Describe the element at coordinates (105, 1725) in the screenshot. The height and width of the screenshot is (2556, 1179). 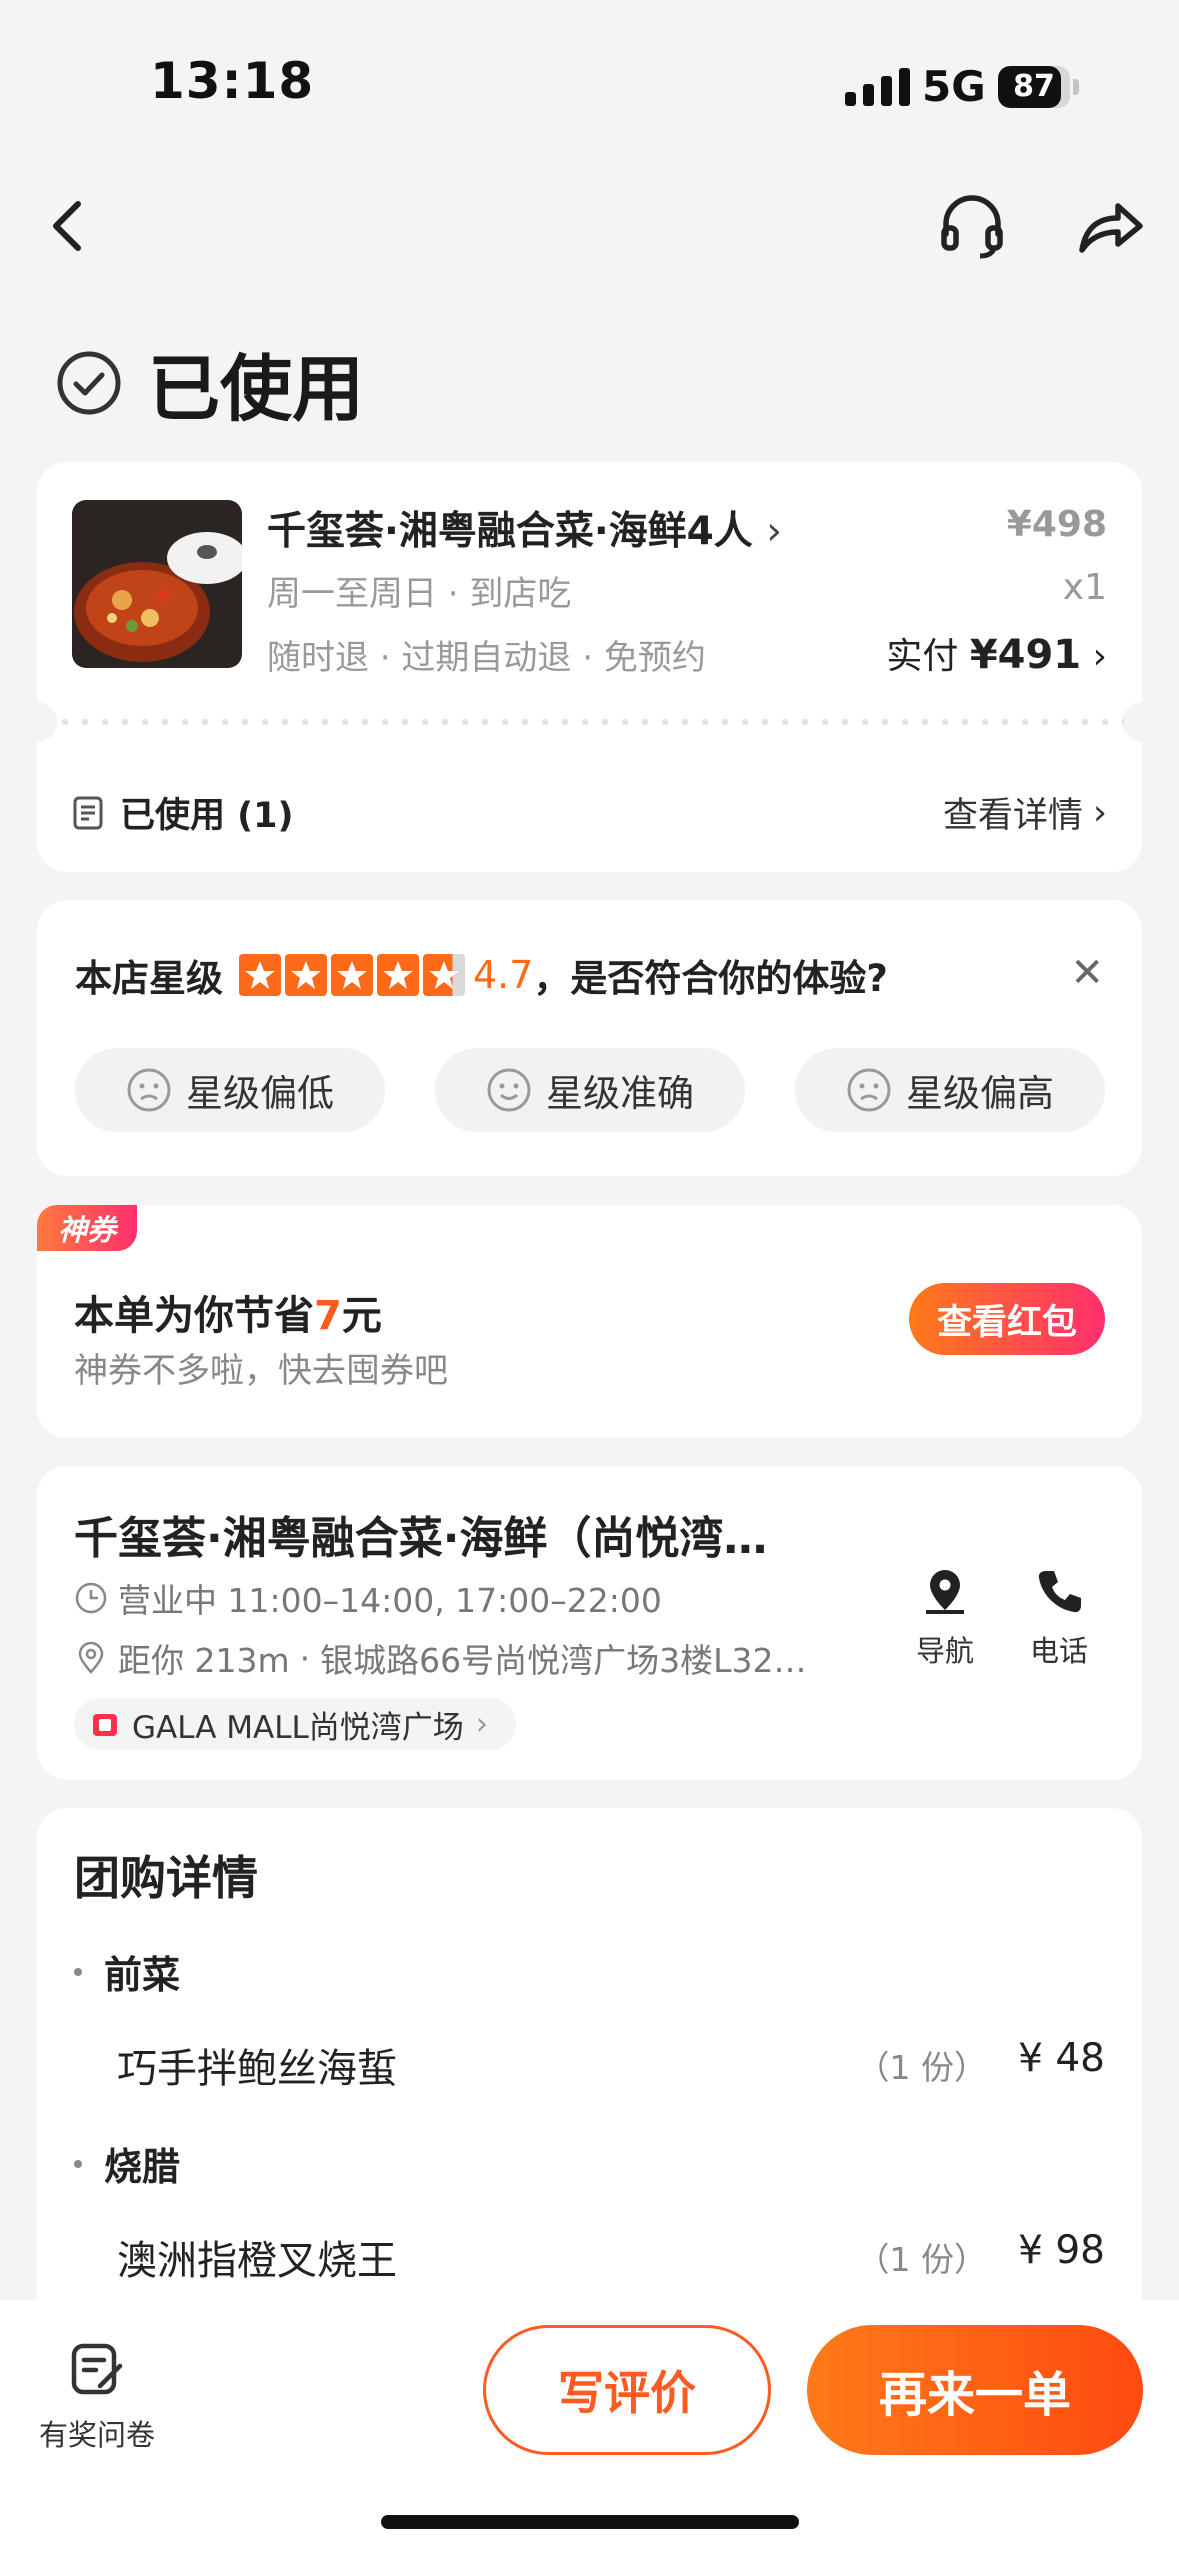
I see `mall-icon` at that location.